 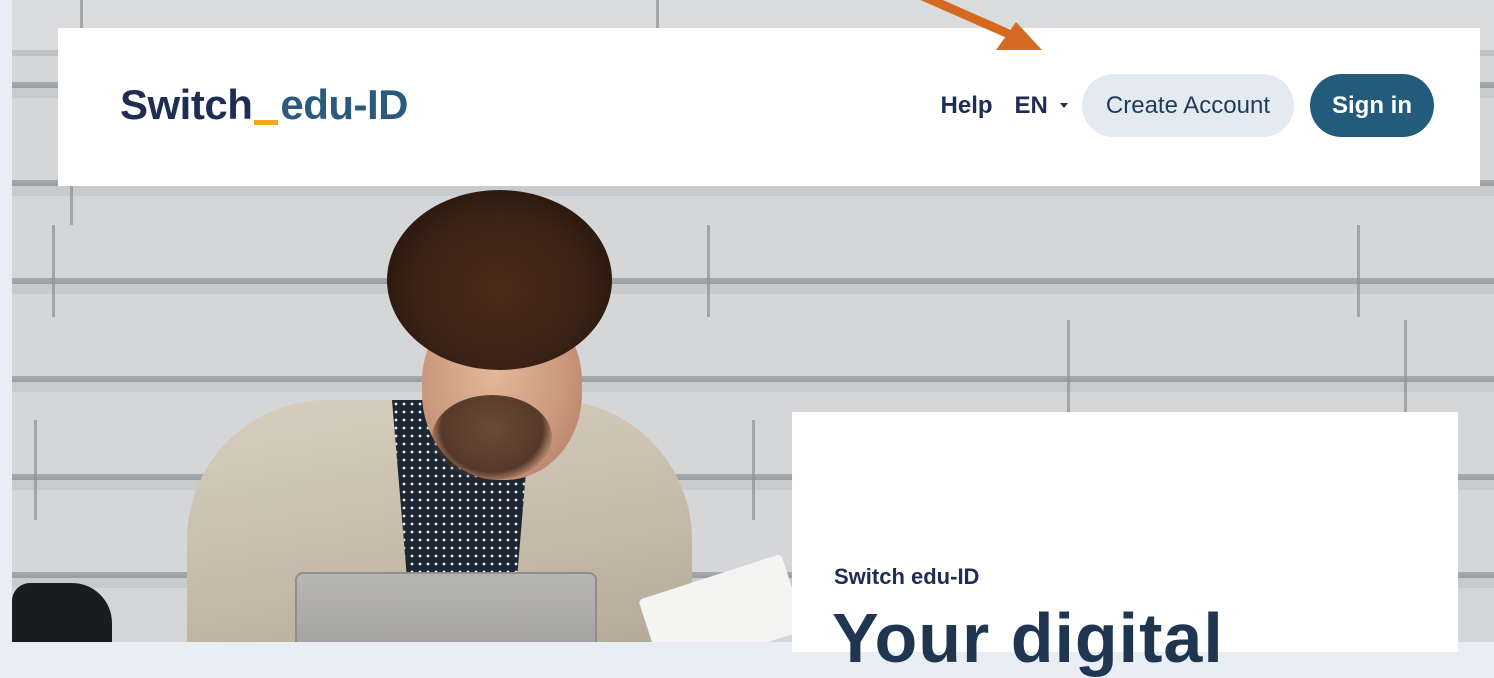 What do you see at coordinates (264, 105) in the screenshot?
I see `switch-edu-id-logo: Switch edu-ID` at bounding box center [264, 105].